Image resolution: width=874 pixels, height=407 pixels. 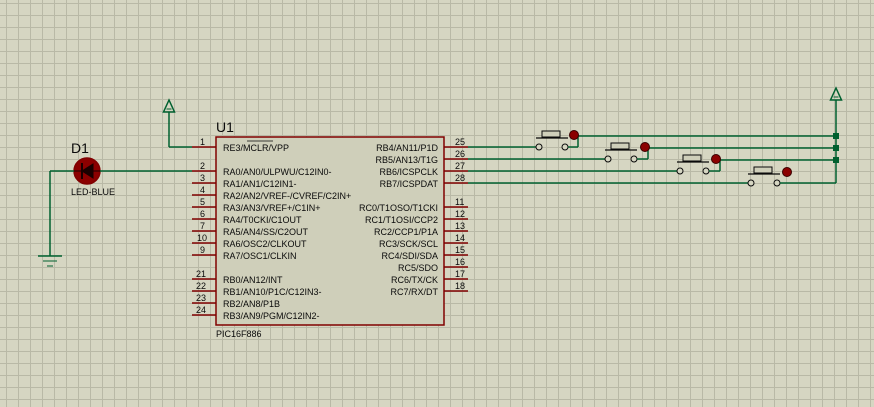 What do you see at coordinates (460, 142) in the screenshot?
I see `svg-text: 25` at bounding box center [460, 142].